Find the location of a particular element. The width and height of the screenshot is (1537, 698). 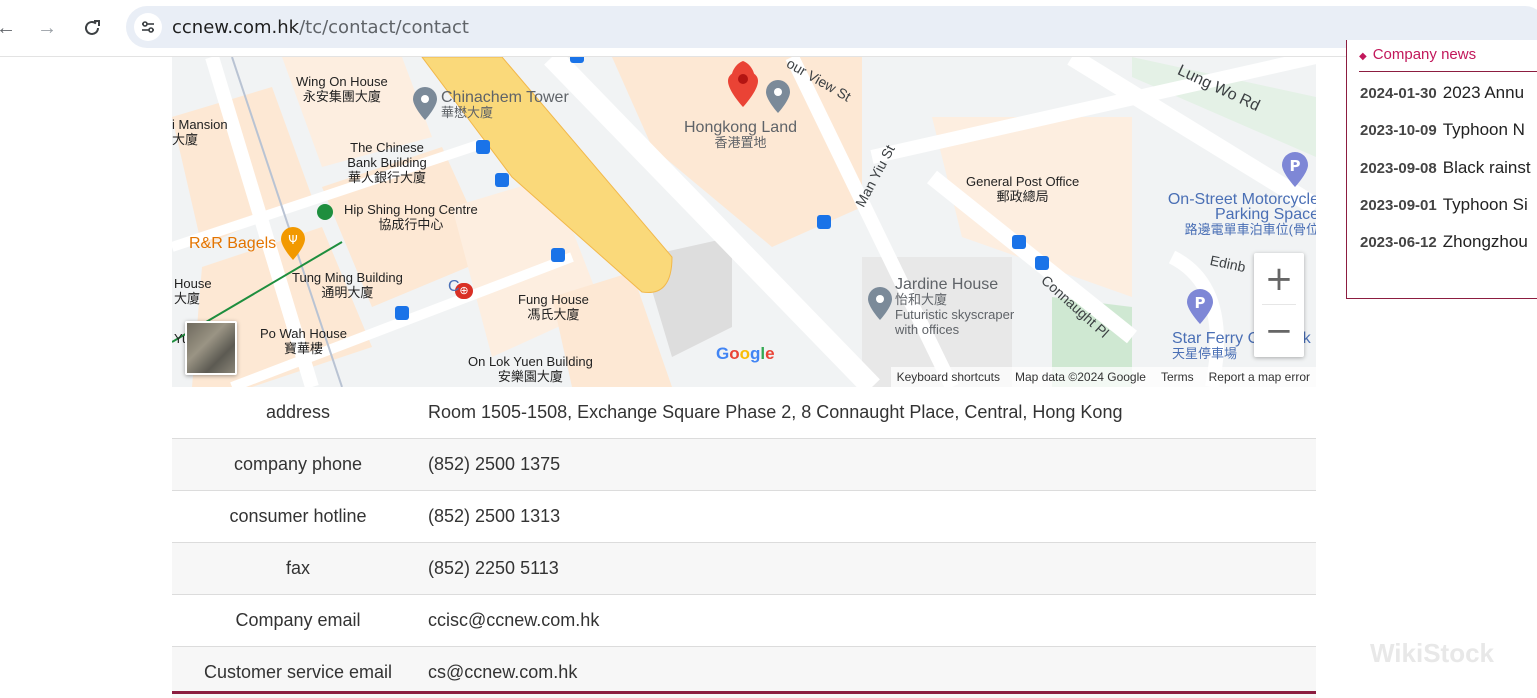

terms-link: Terms is located at coordinates (1177, 377).